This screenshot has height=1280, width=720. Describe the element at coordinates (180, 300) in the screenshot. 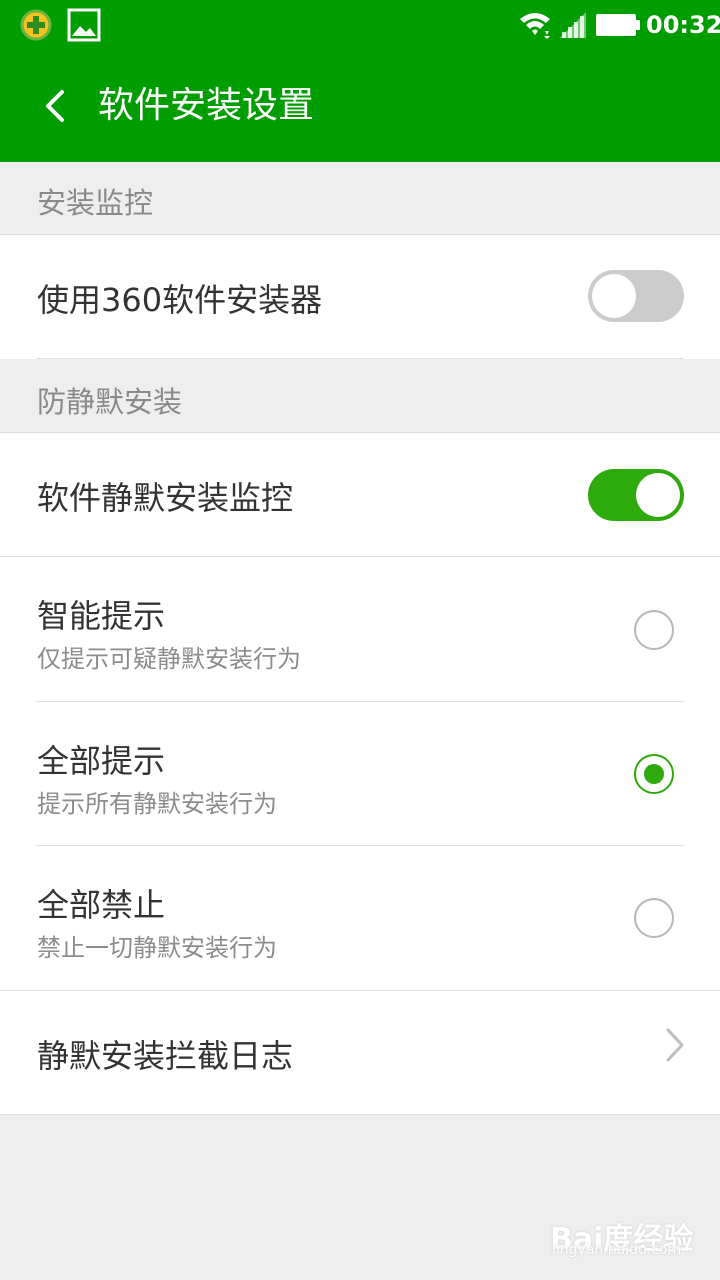

I see `row-label: 使用360软件安装器` at that location.